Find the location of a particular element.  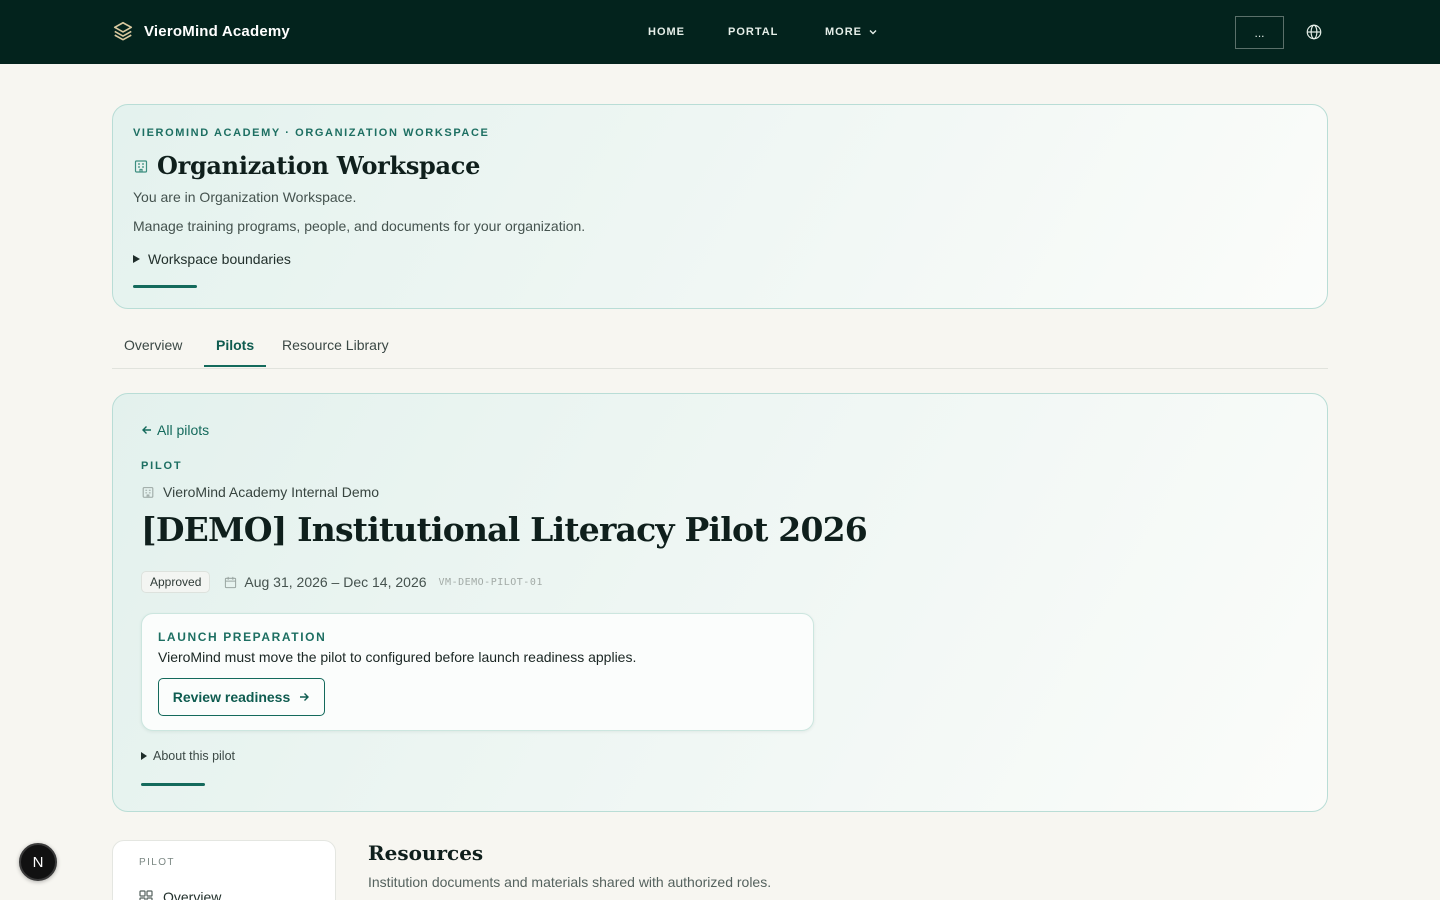

nav-more-label: MORE is located at coordinates (843, 32).